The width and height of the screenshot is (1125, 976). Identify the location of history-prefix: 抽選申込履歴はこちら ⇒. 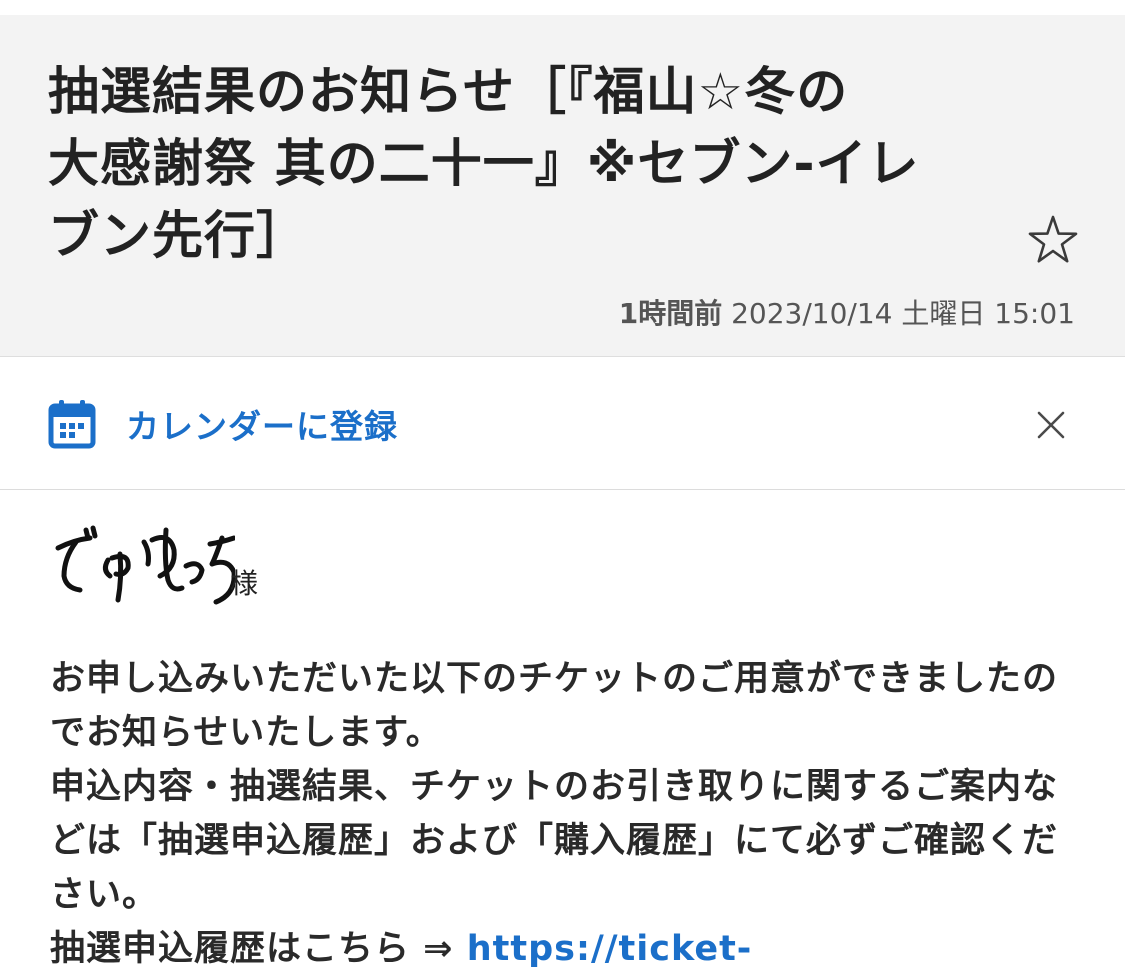
(258, 949).